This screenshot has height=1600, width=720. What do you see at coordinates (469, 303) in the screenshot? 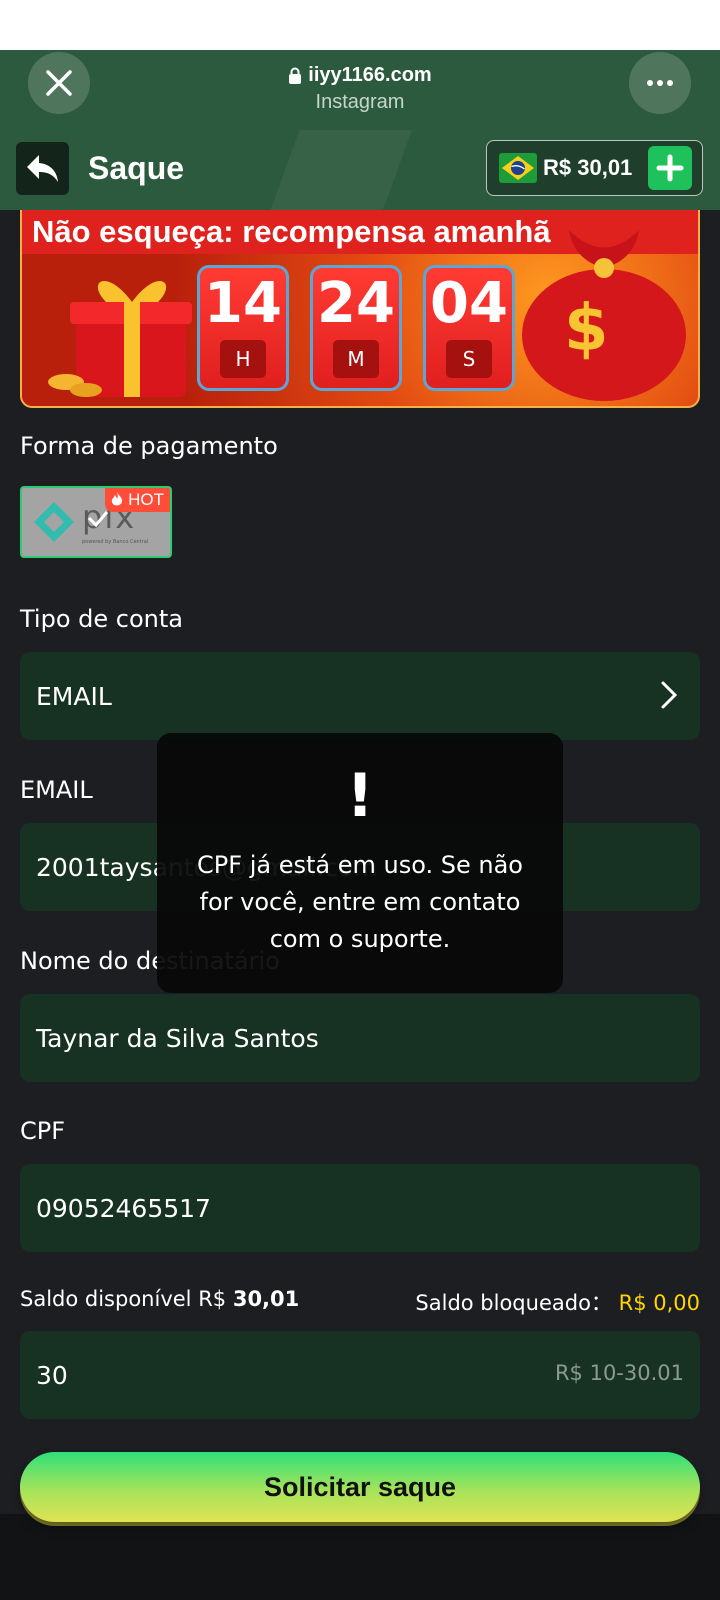
I see `timer-seconds-value: 04` at bounding box center [469, 303].